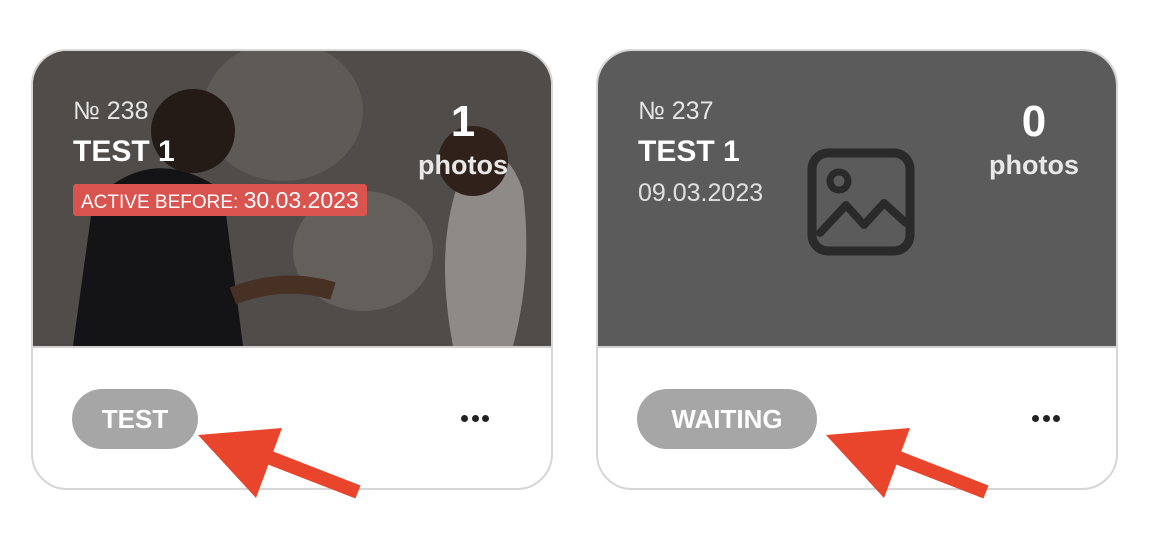 Image resolution: width=1150 pixels, height=544 pixels. What do you see at coordinates (676, 111) in the screenshot?
I see `album-number: № 237` at bounding box center [676, 111].